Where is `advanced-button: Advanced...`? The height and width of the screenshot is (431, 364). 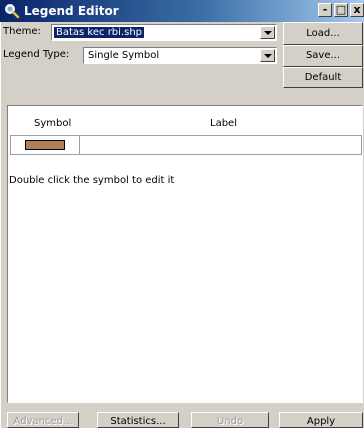
advanced-button: Advanced... is located at coordinates (43, 420).